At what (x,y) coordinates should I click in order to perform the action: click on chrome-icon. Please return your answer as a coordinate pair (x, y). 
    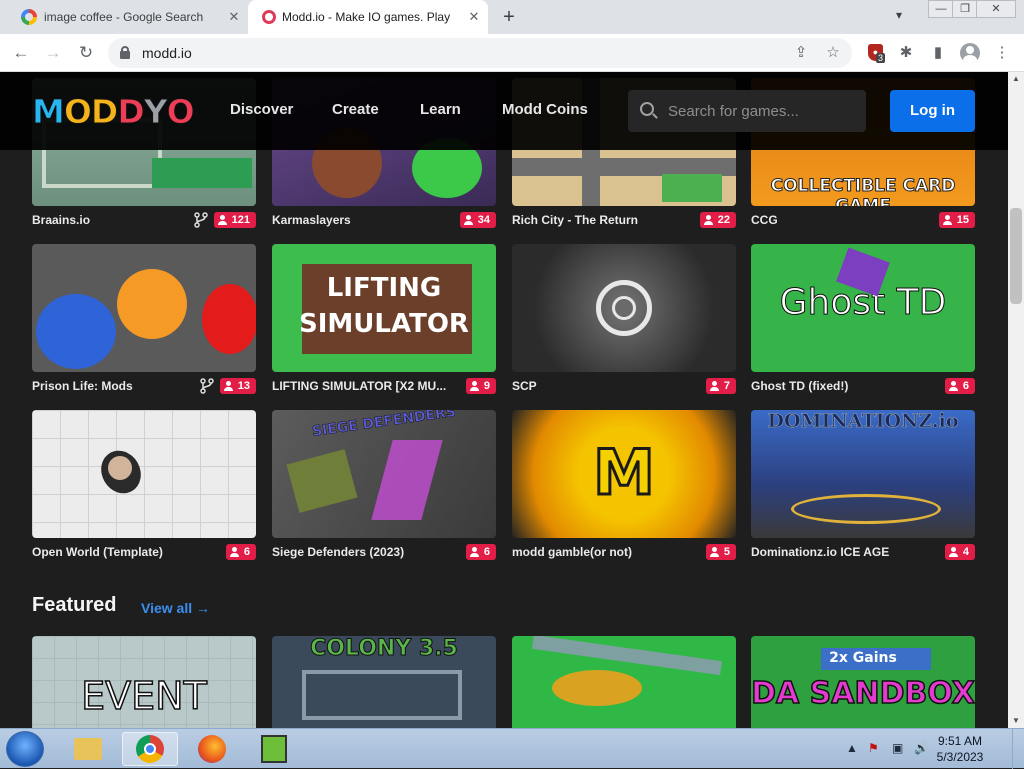
    Looking at the image, I should click on (150, 749).